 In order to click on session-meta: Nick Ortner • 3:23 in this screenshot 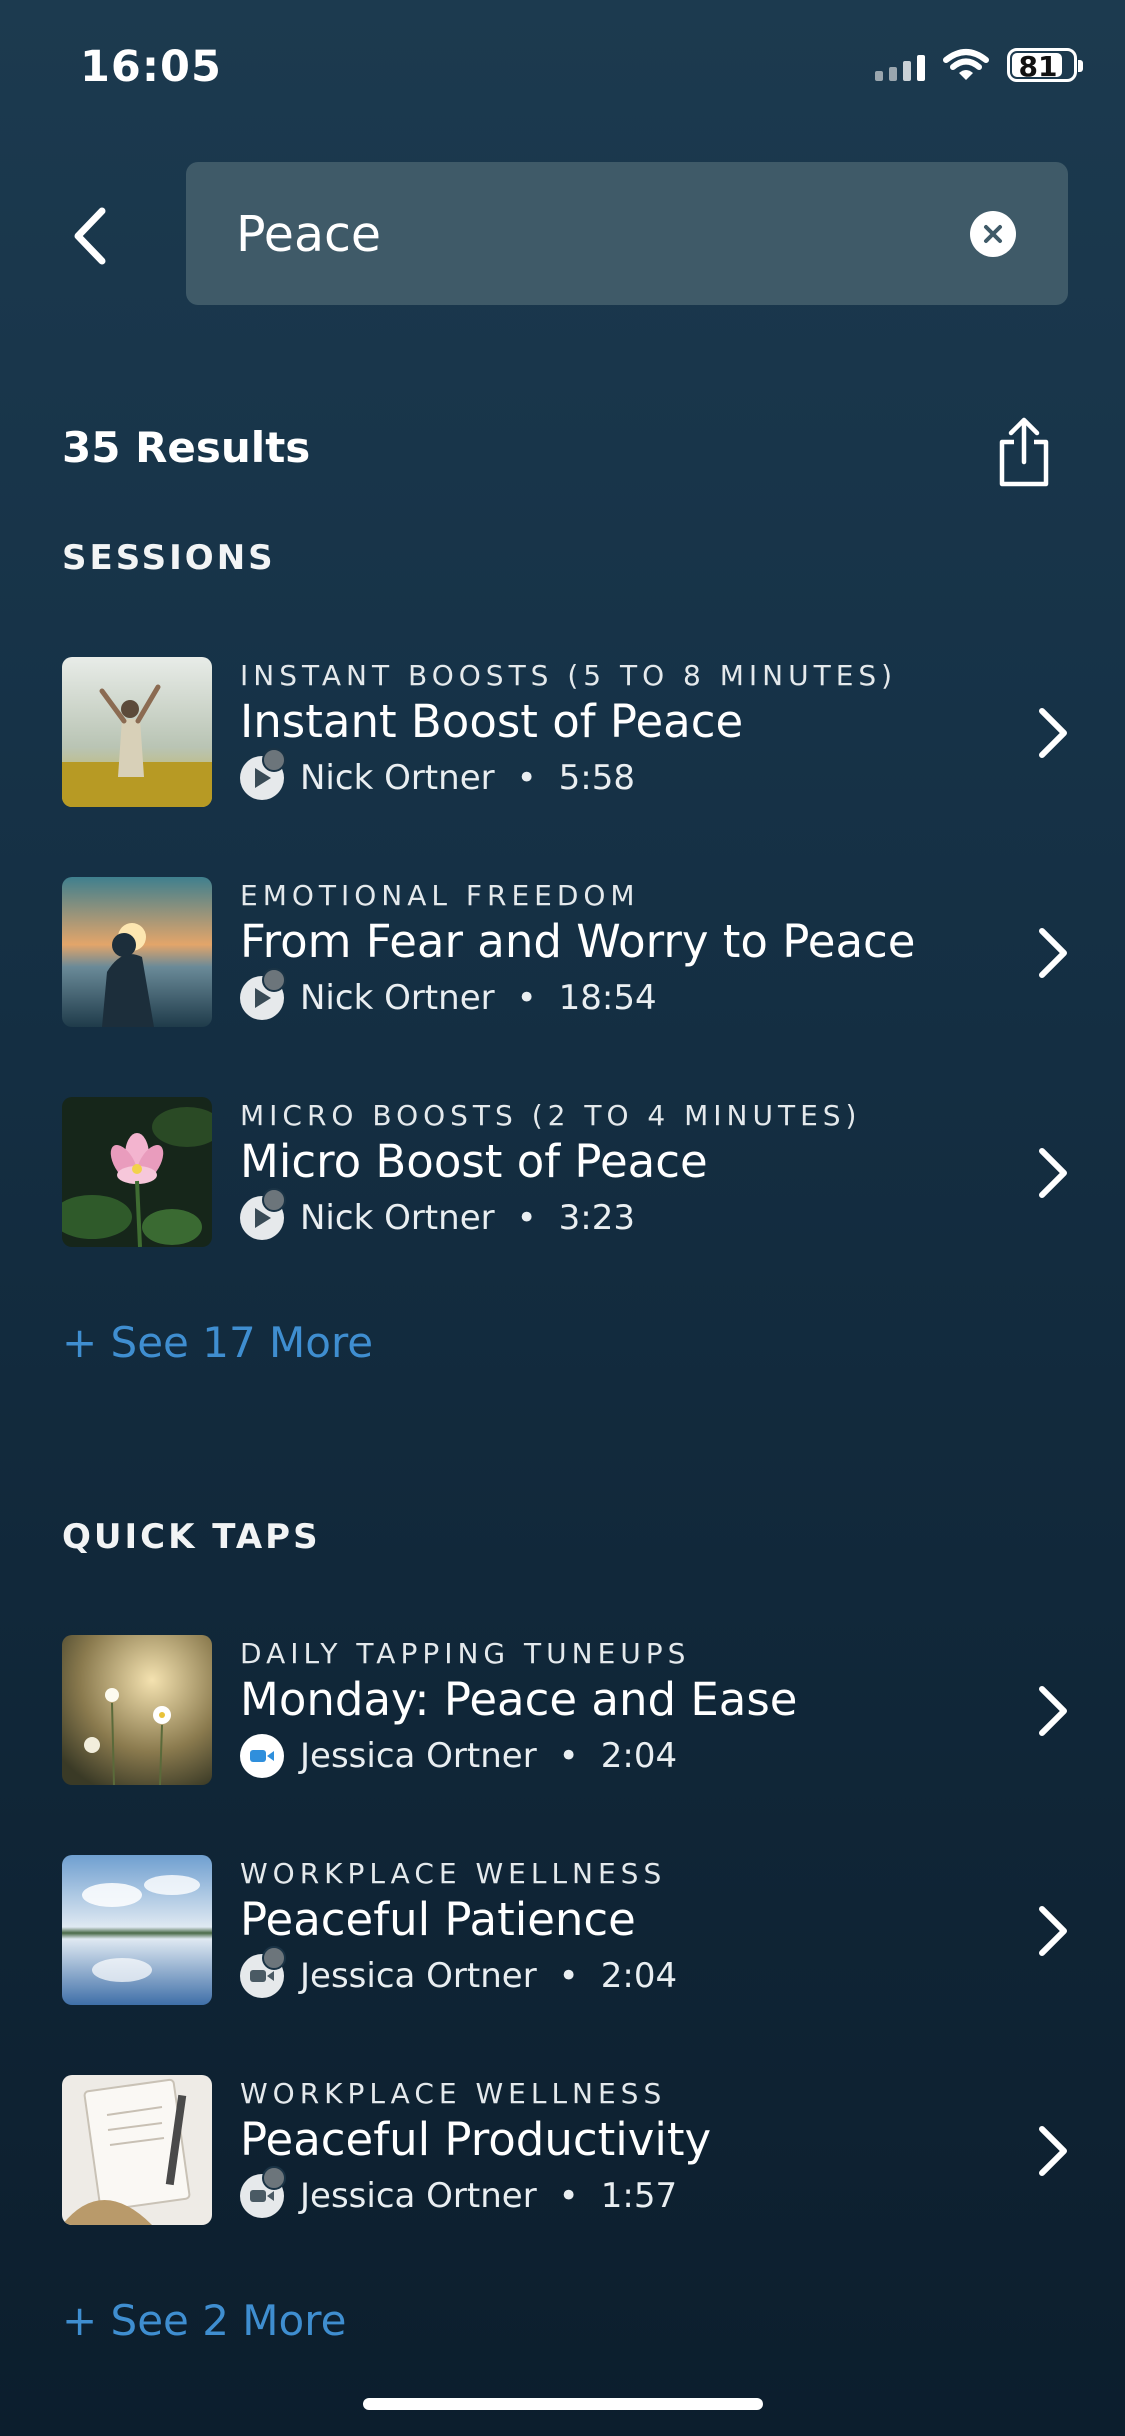, I will do `click(438, 1215)`.